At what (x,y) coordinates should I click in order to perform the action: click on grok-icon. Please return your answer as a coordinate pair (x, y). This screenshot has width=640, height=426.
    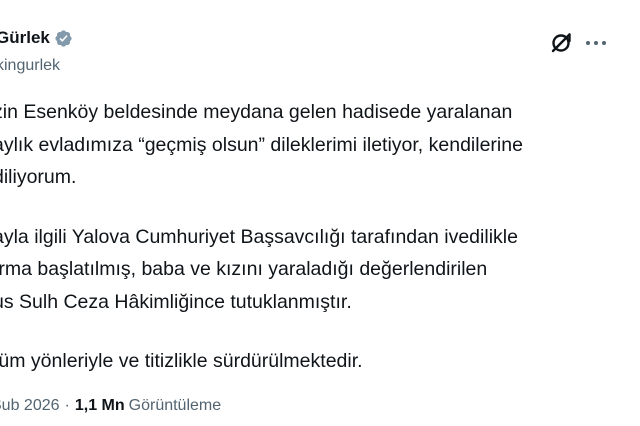
    Looking at the image, I should click on (561, 43).